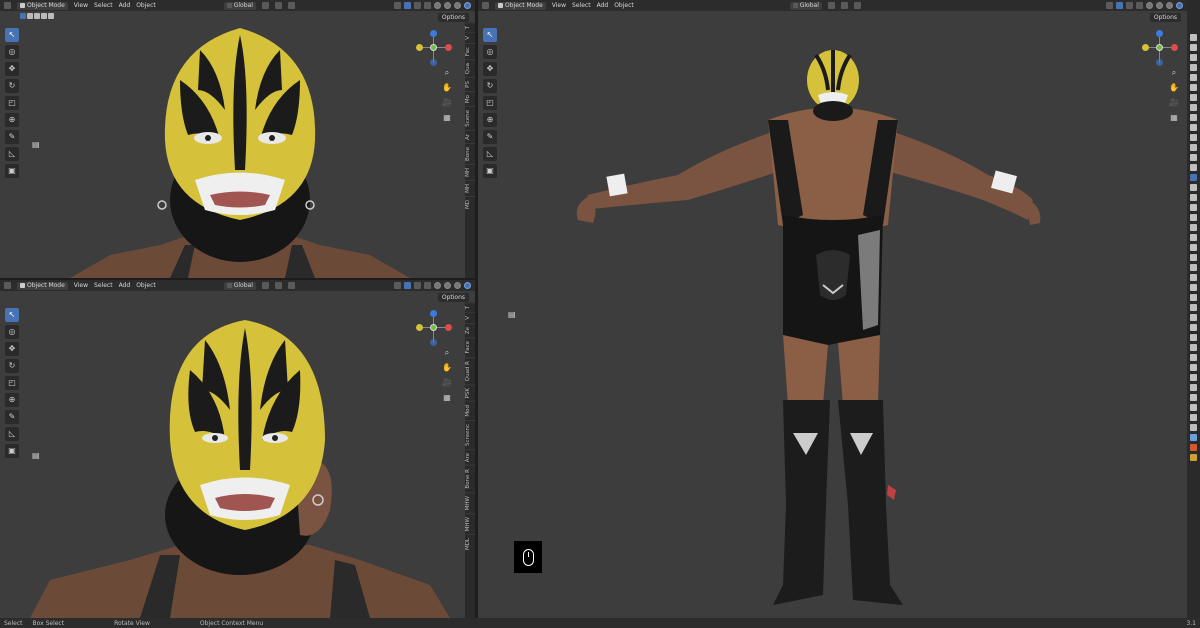 This screenshot has height=628, width=1200. What do you see at coordinates (1193, 97) in the screenshot?
I see `collection-icon` at bounding box center [1193, 97].